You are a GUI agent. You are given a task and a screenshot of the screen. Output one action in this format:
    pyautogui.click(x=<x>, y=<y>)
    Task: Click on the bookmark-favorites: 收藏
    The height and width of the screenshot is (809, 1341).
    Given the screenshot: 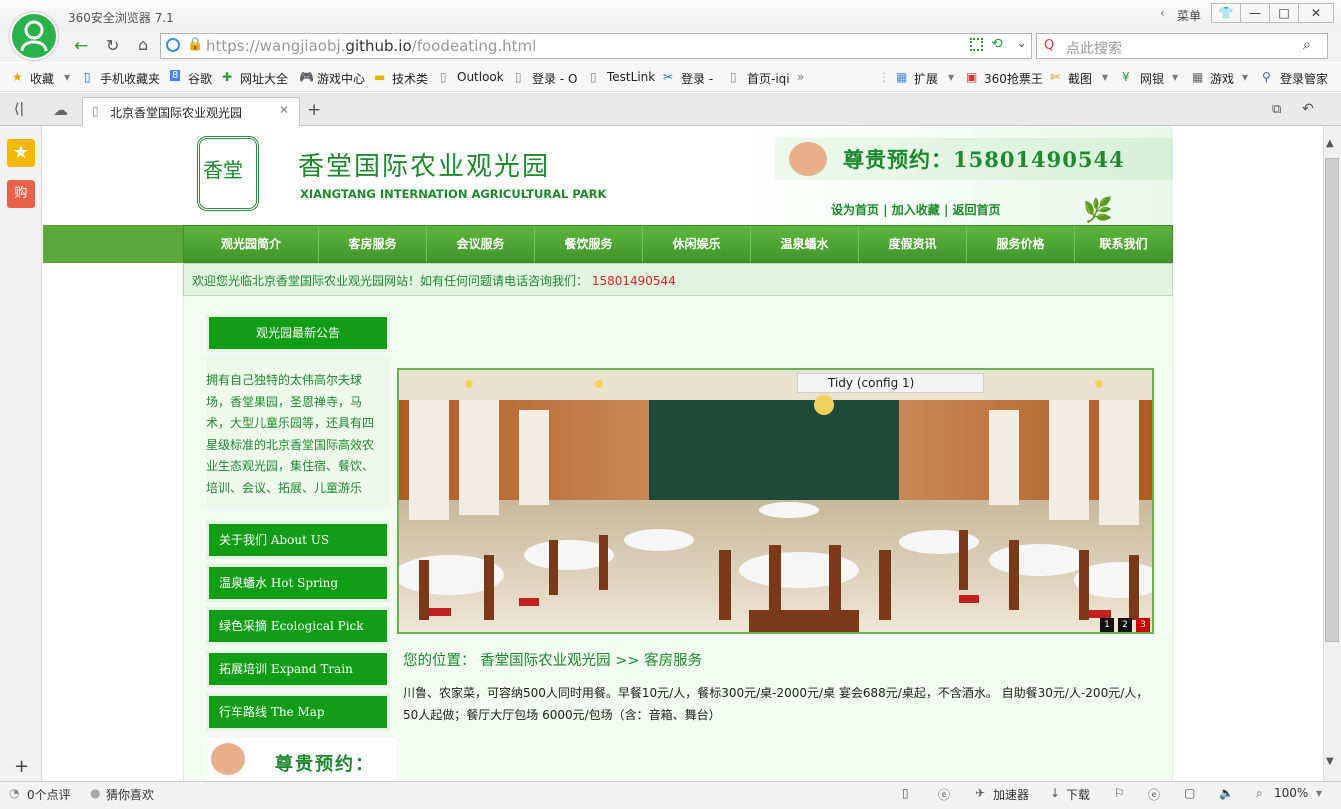 What is the action you would take?
    pyautogui.click(x=42, y=78)
    